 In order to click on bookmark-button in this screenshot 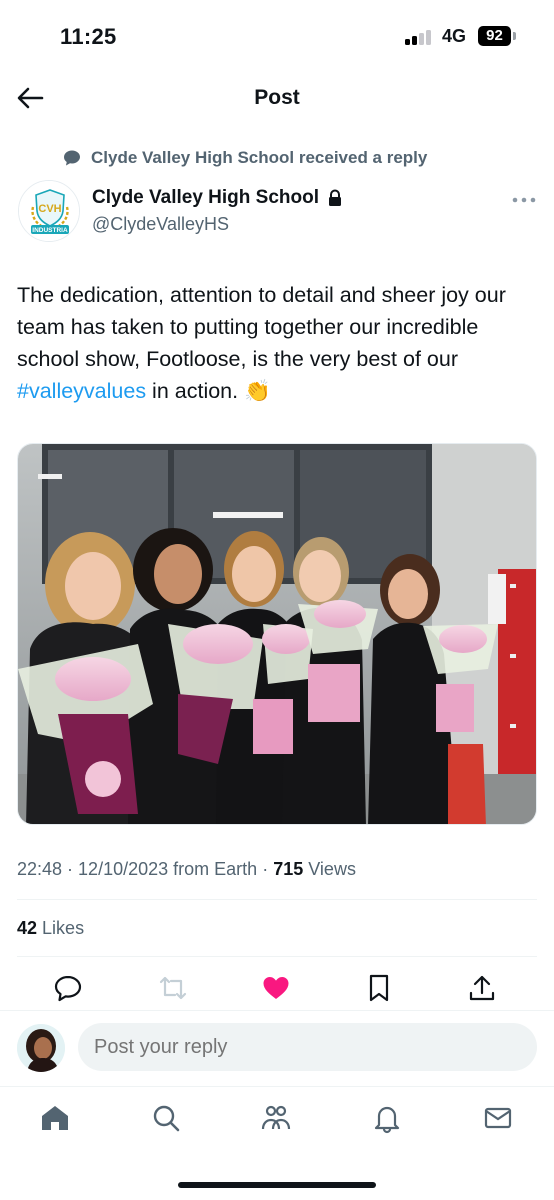, I will do `click(379, 988)`.